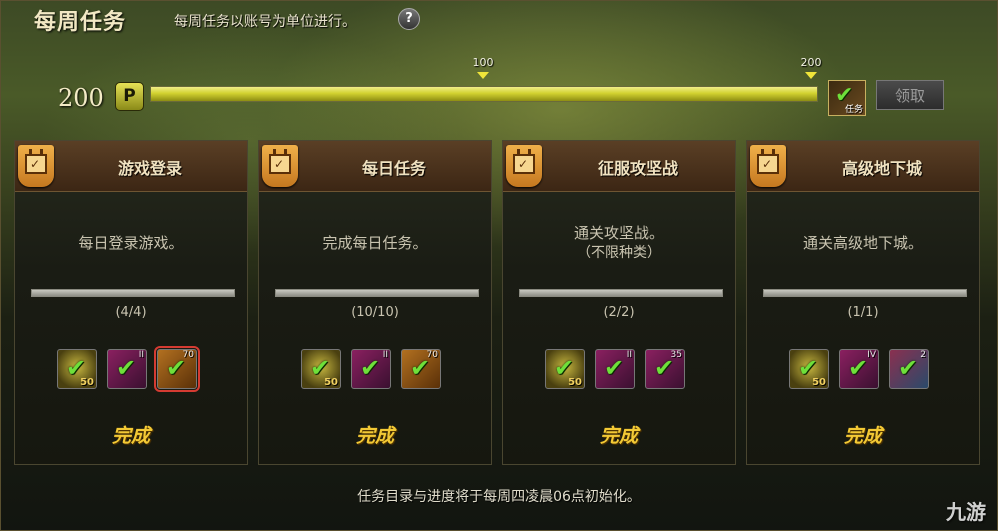 The width and height of the screenshot is (998, 531). I want to click on task-progress-count: (2/2), so click(619, 312).